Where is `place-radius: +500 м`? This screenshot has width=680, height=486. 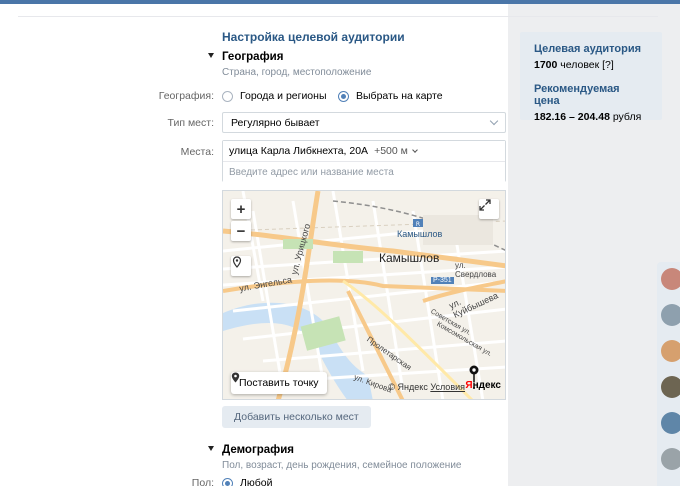
place-radius: +500 м is located at coordinates (391, 151).